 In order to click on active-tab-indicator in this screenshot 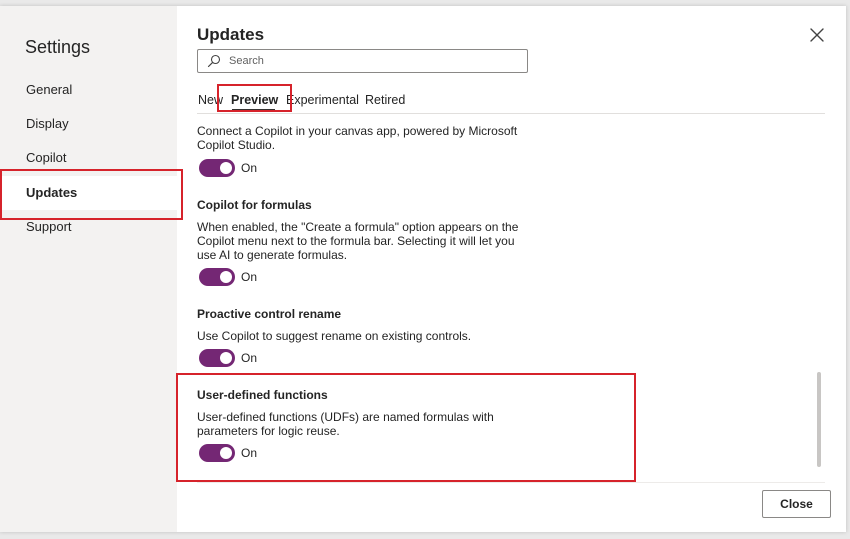, I will do `click(253, 110)`.